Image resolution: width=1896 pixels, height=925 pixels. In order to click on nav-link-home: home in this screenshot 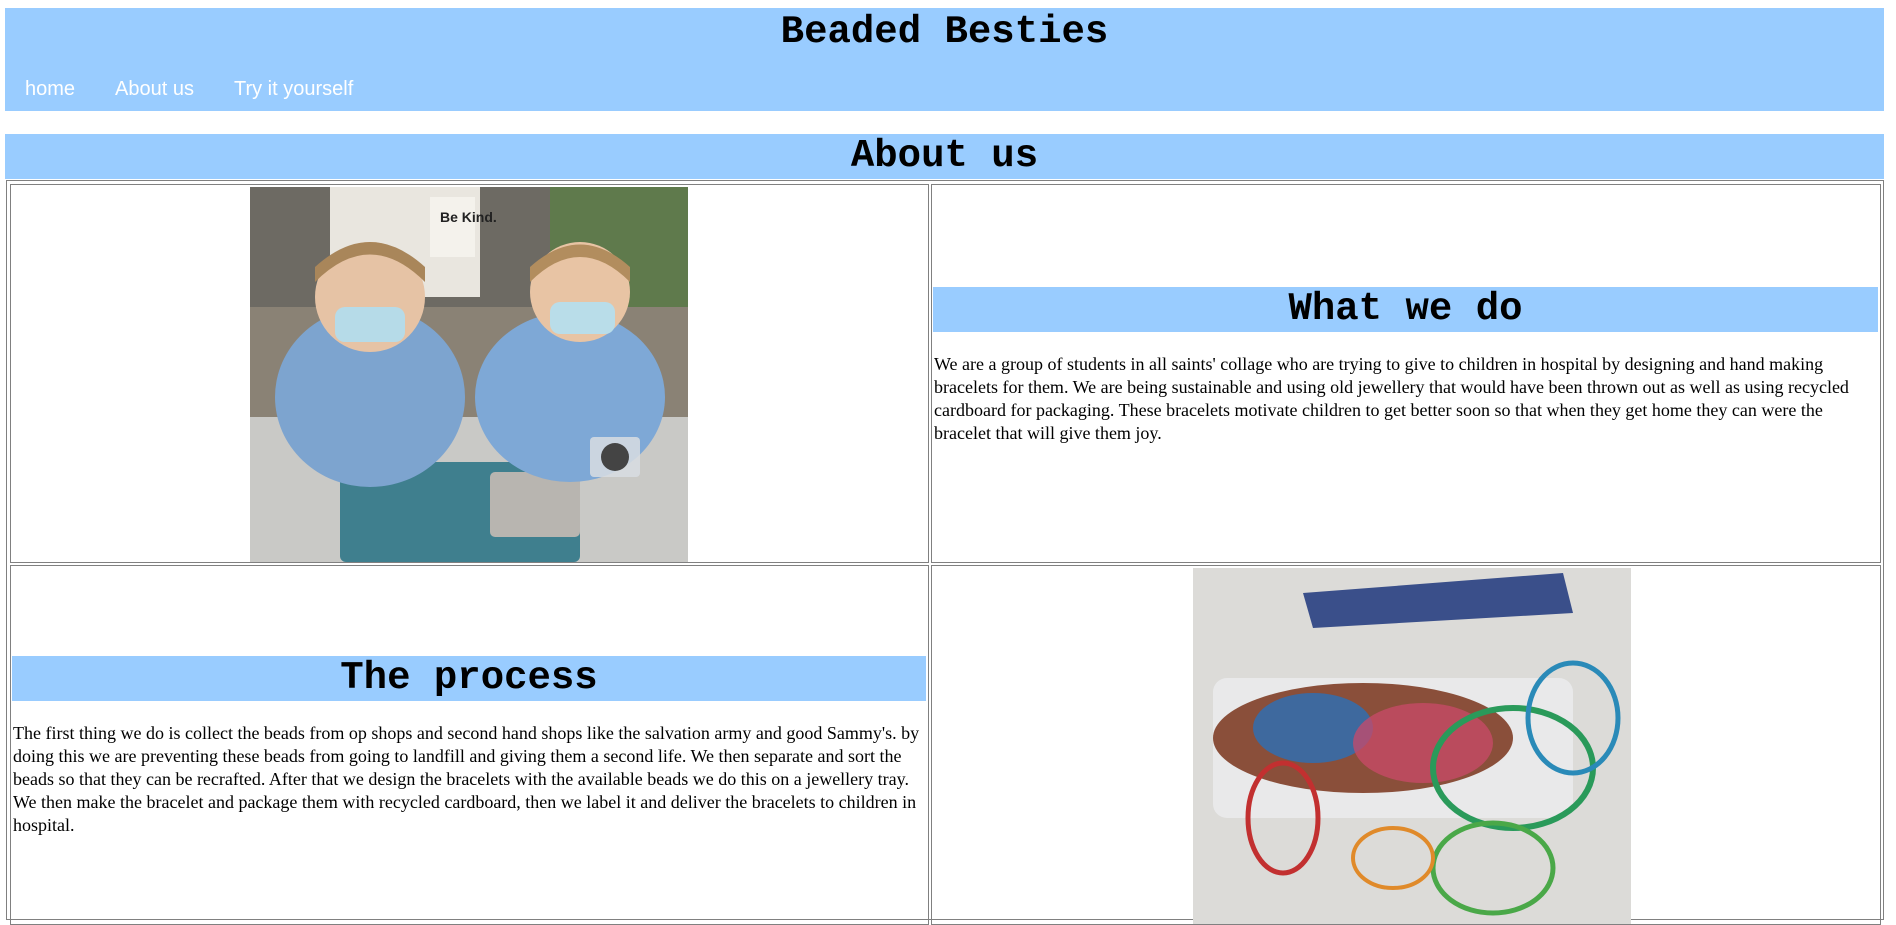, I will do `click(50, 89)`.